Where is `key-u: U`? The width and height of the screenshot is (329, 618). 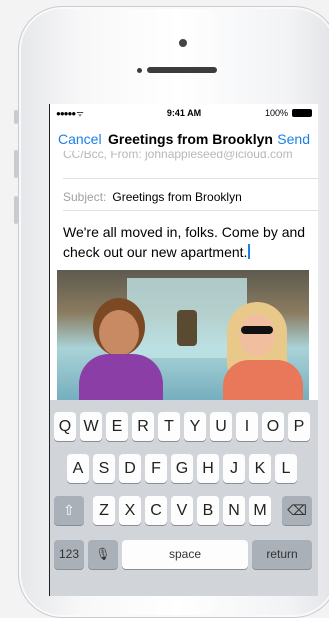
key-u: U is located at coordinates (221, 426).